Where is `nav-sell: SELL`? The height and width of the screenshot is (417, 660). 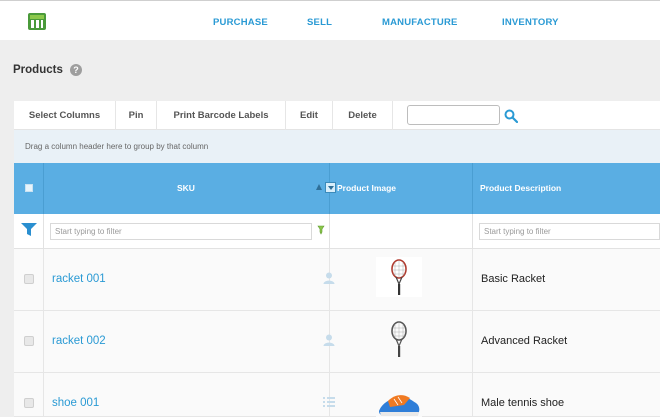 nav-sell: SELL is located at coordinates (319, 22).